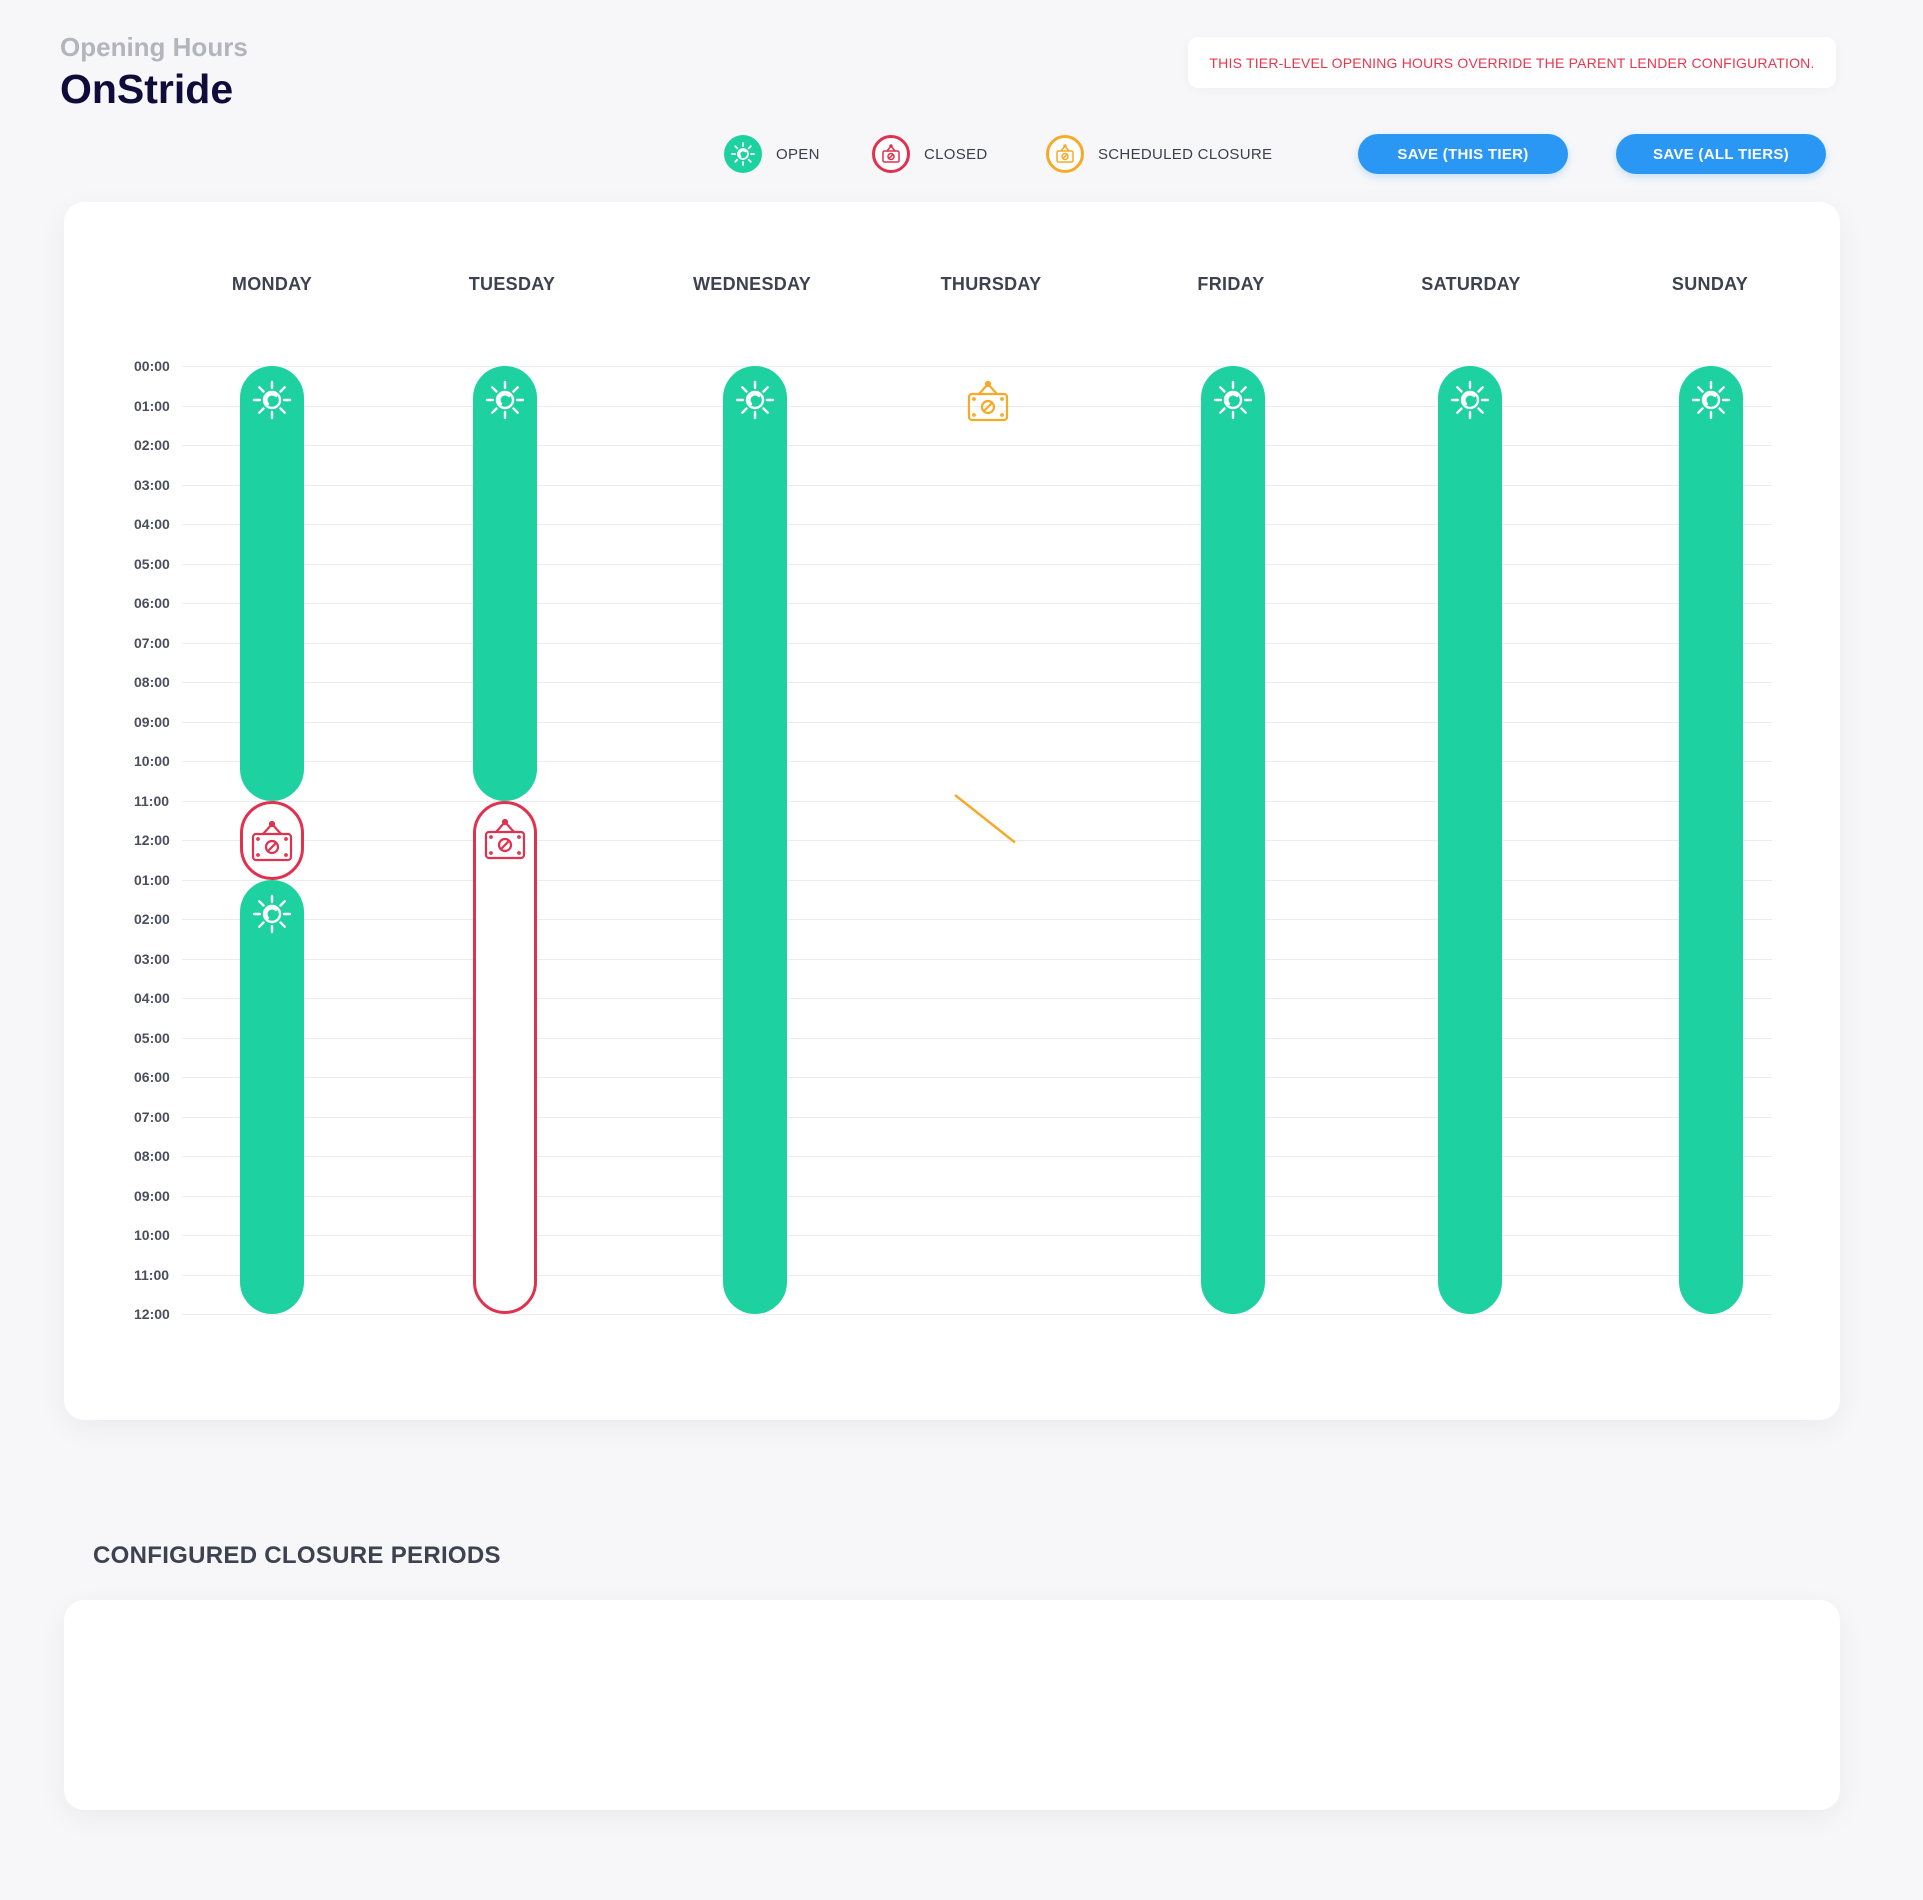 This screenshot has height=1900, width=1923. I want to click on day-header-saturday: SATURDAY, so click(1471, 284).